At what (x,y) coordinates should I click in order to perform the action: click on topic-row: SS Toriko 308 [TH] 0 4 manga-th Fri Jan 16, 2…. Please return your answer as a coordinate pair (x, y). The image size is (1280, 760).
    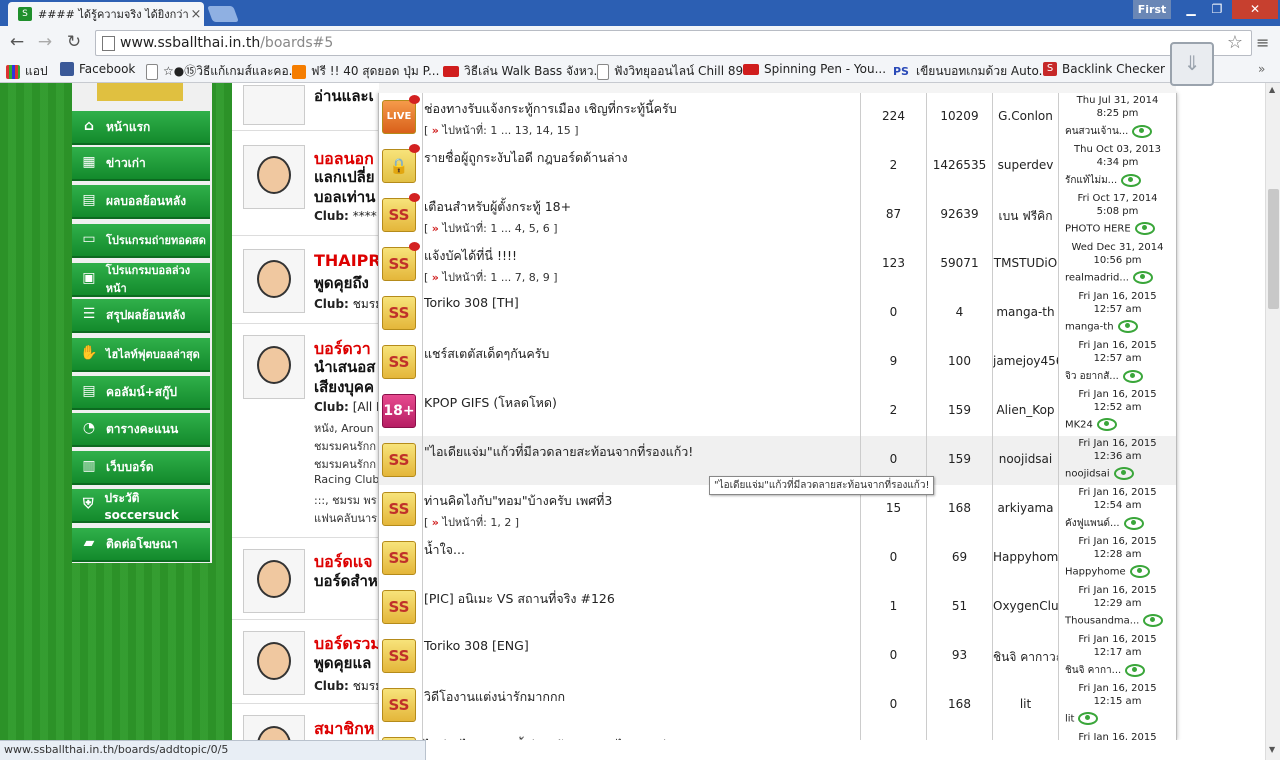
    Looking at the image, I should click on (777, 314).